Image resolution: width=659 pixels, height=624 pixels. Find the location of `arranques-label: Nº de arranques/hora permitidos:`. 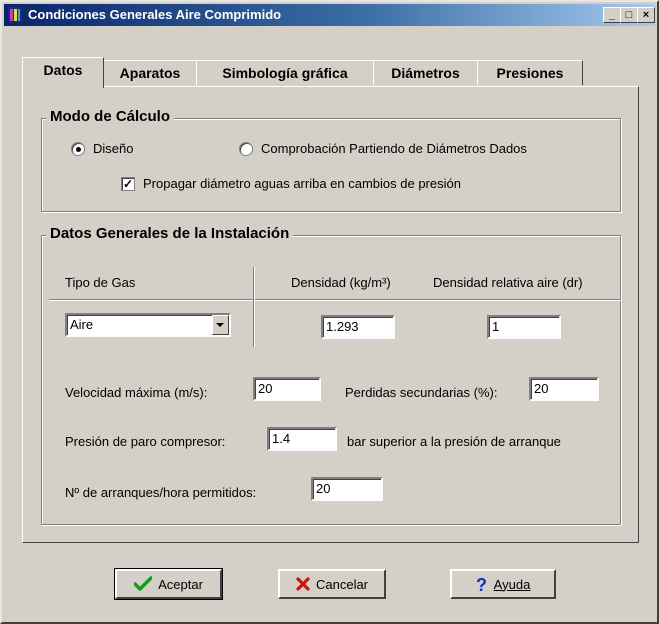

arranques-label: Nº de arranques/hora permitidos: is located at coordinates (161, 492).